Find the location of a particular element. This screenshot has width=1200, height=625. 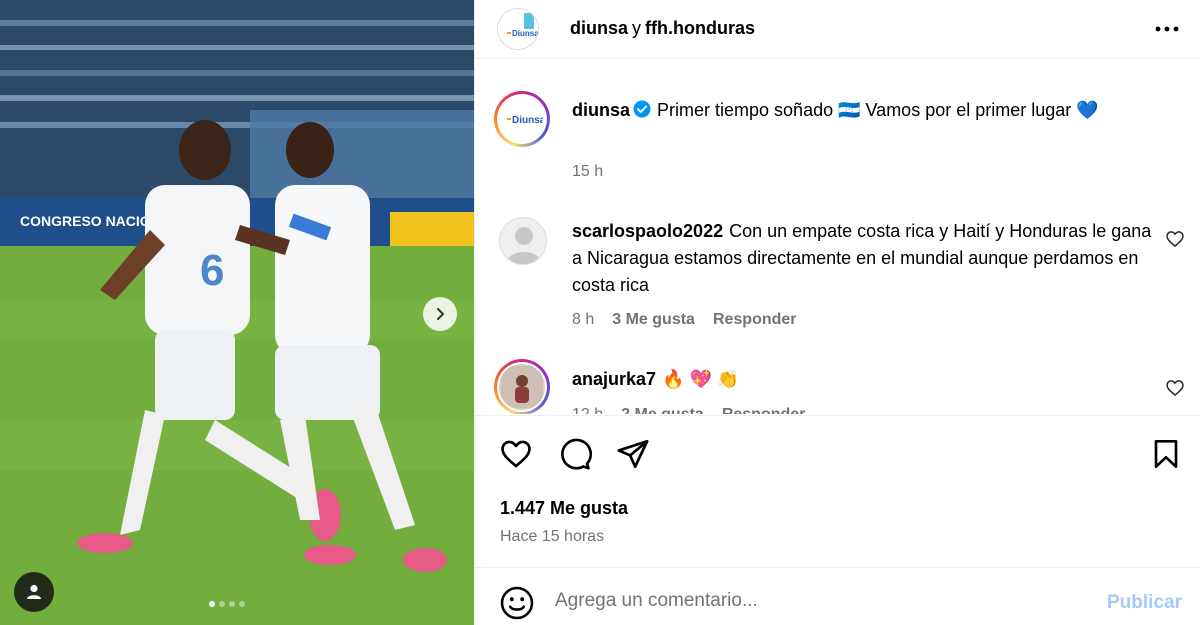

like-button is located at coordinates (516, 454).